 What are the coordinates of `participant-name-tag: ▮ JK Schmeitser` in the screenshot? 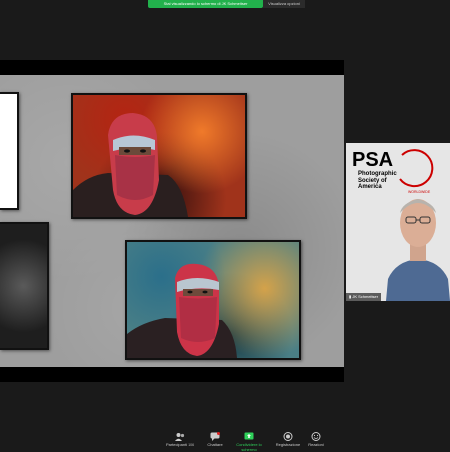 It's located at (364, 297).